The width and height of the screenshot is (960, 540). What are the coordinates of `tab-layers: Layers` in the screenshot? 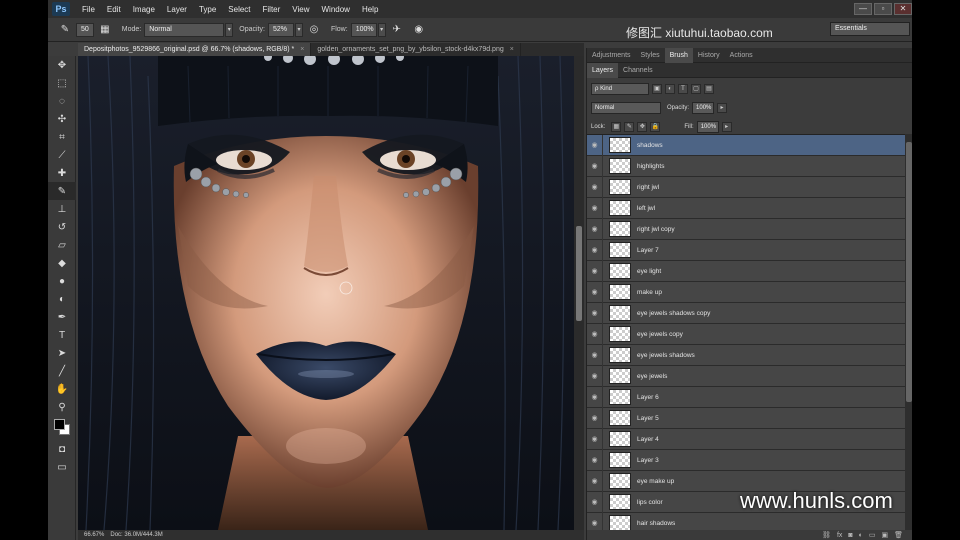 It's located at (603, 70).